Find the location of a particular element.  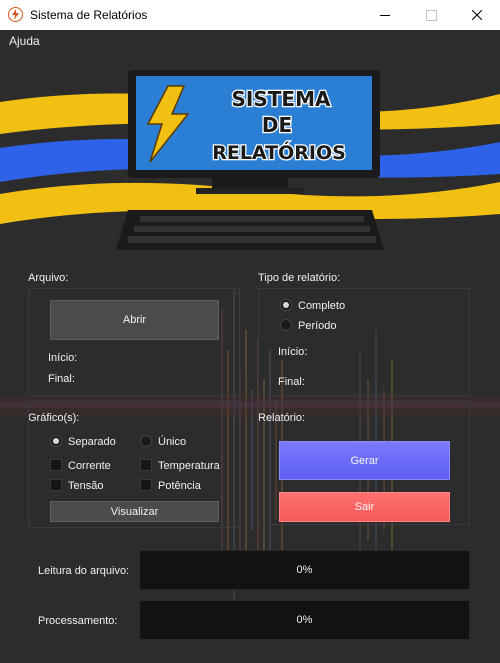

processamento-progress-bar: 0% is located at coordinates (304, 620).